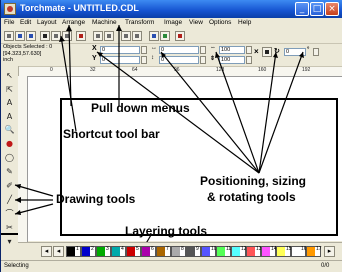 Image resolution: width=342 pixels, height=272 pixels. Describe the element at coordinates (193, 251) in the screenshot. I see `layer-tab-9: 9` at that location.